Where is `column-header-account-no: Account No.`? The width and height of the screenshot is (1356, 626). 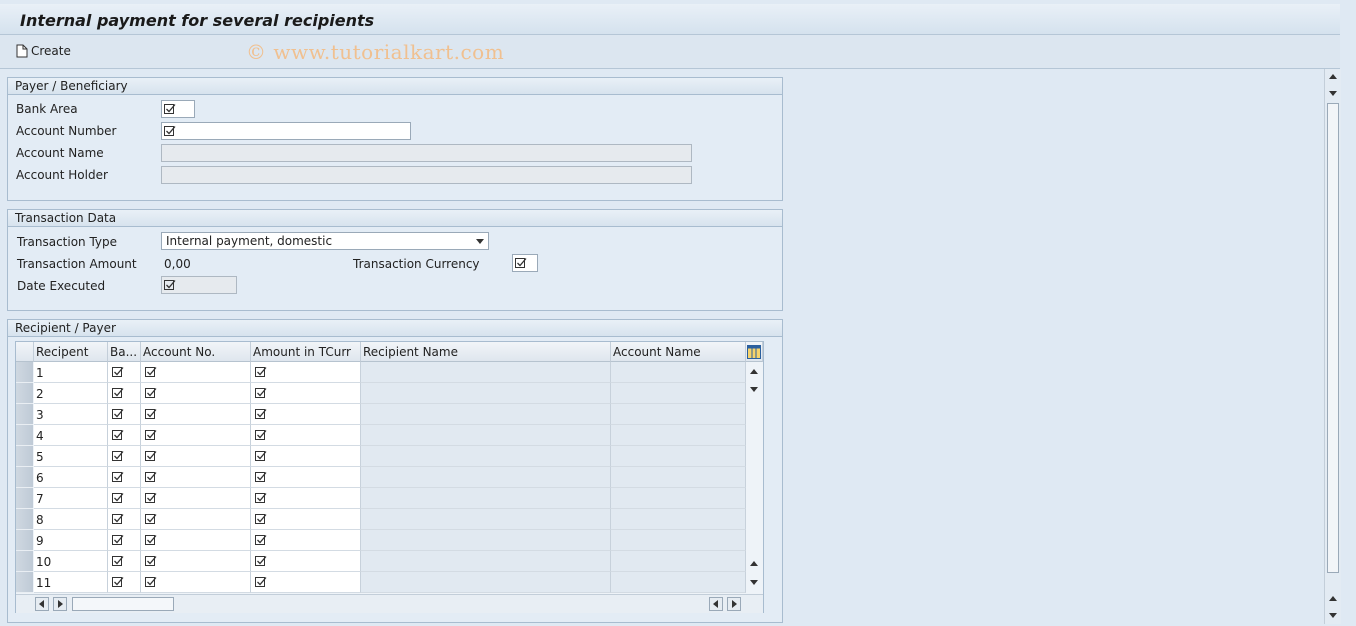 column-header-account-no: Account No. is located at coordinates (196, 352).